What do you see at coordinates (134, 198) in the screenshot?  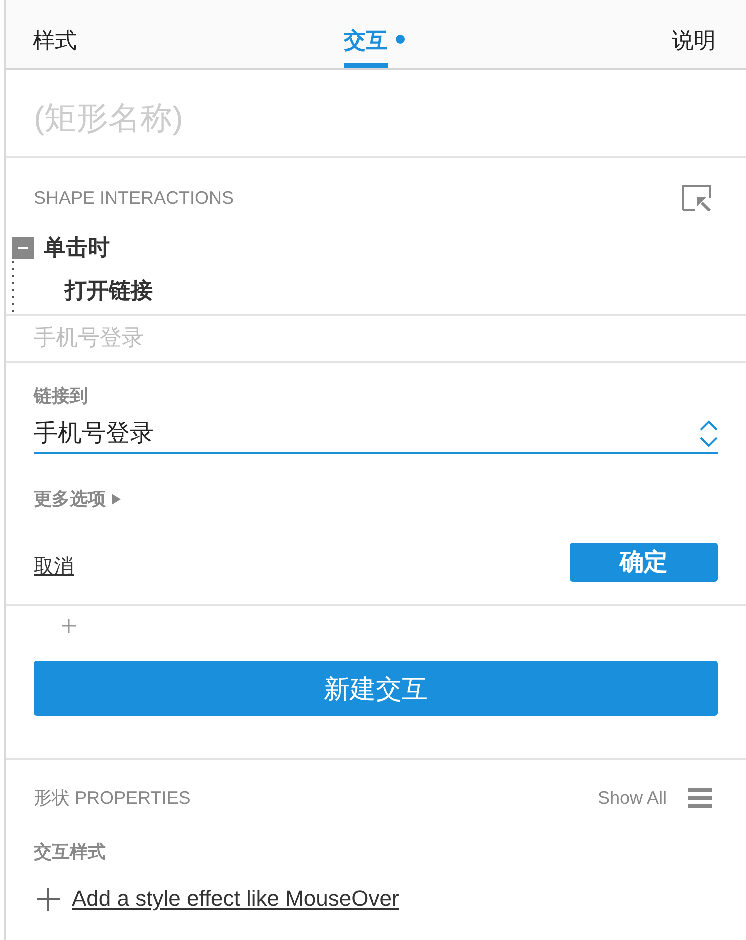 I see `section-title: SHAPE INTERACTIONS` at bounding box center [134, 198].